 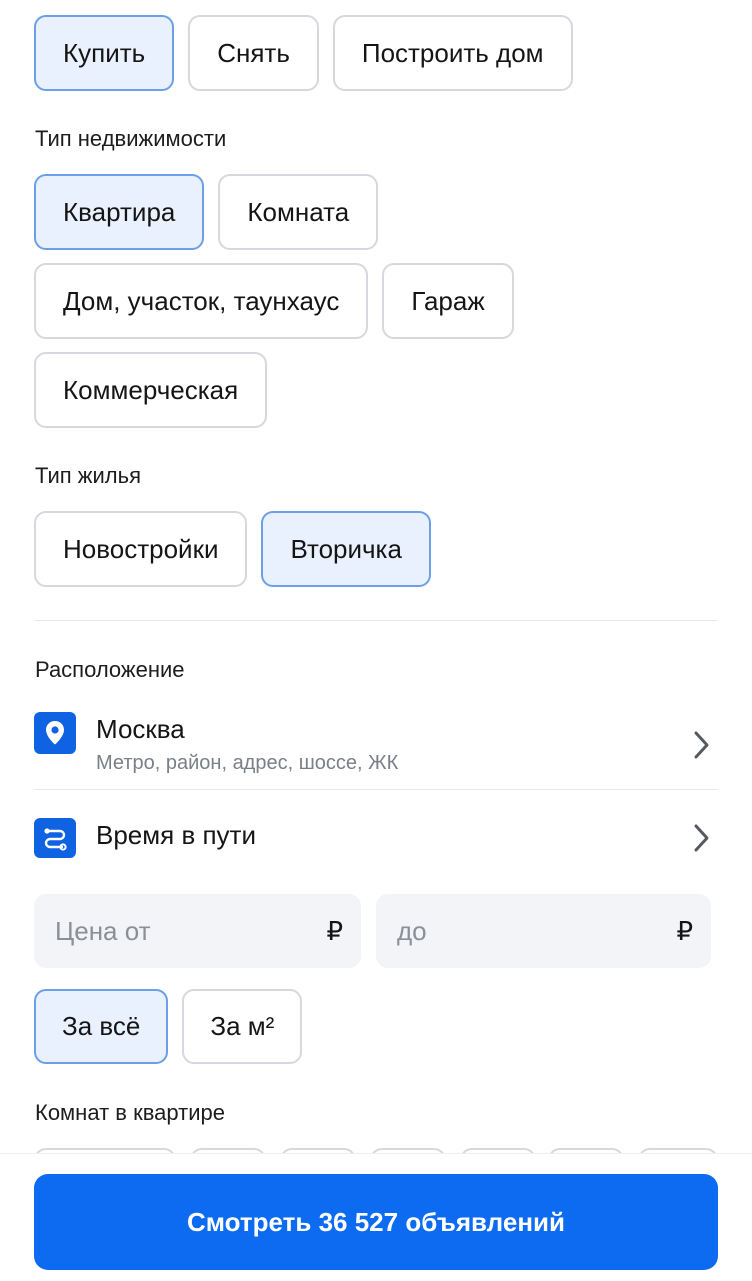 What do you see at coordinates (110, 669) in the screenshot?
I see `location-label: Расположение` at bounding box center [110, 669].